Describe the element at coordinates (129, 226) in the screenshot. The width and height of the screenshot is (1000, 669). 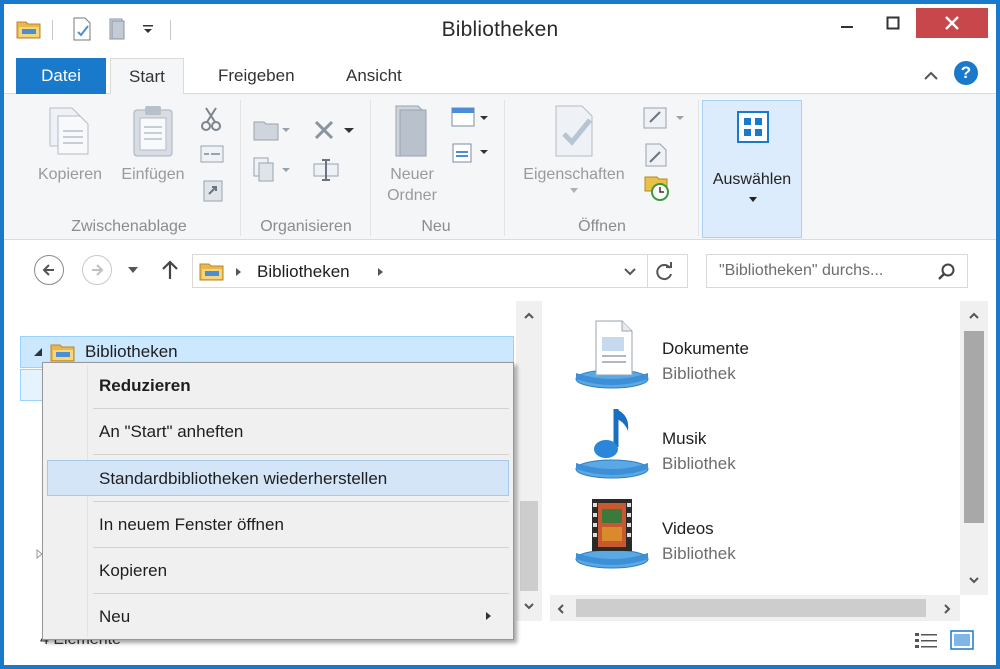
I see `group-label-zwischenablage: Zwischenablage` at that location.